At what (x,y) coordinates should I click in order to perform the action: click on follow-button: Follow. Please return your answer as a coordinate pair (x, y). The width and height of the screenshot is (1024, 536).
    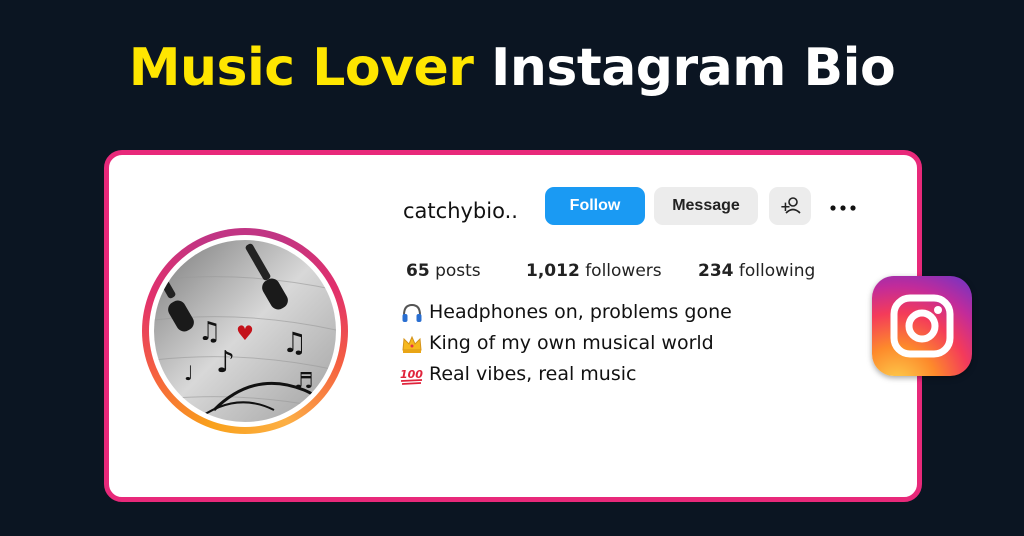
    Looking at the image, I should click on (595, 206).